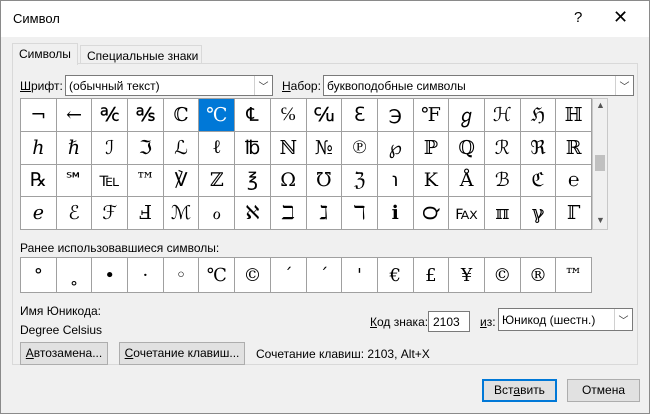 The height and width of the screenshot is (414, 650). What do you see at coordinates (324, 275) in the screenshot?
I see `recent-symbol-cell: ˊ` at bounding box center [324, 275].